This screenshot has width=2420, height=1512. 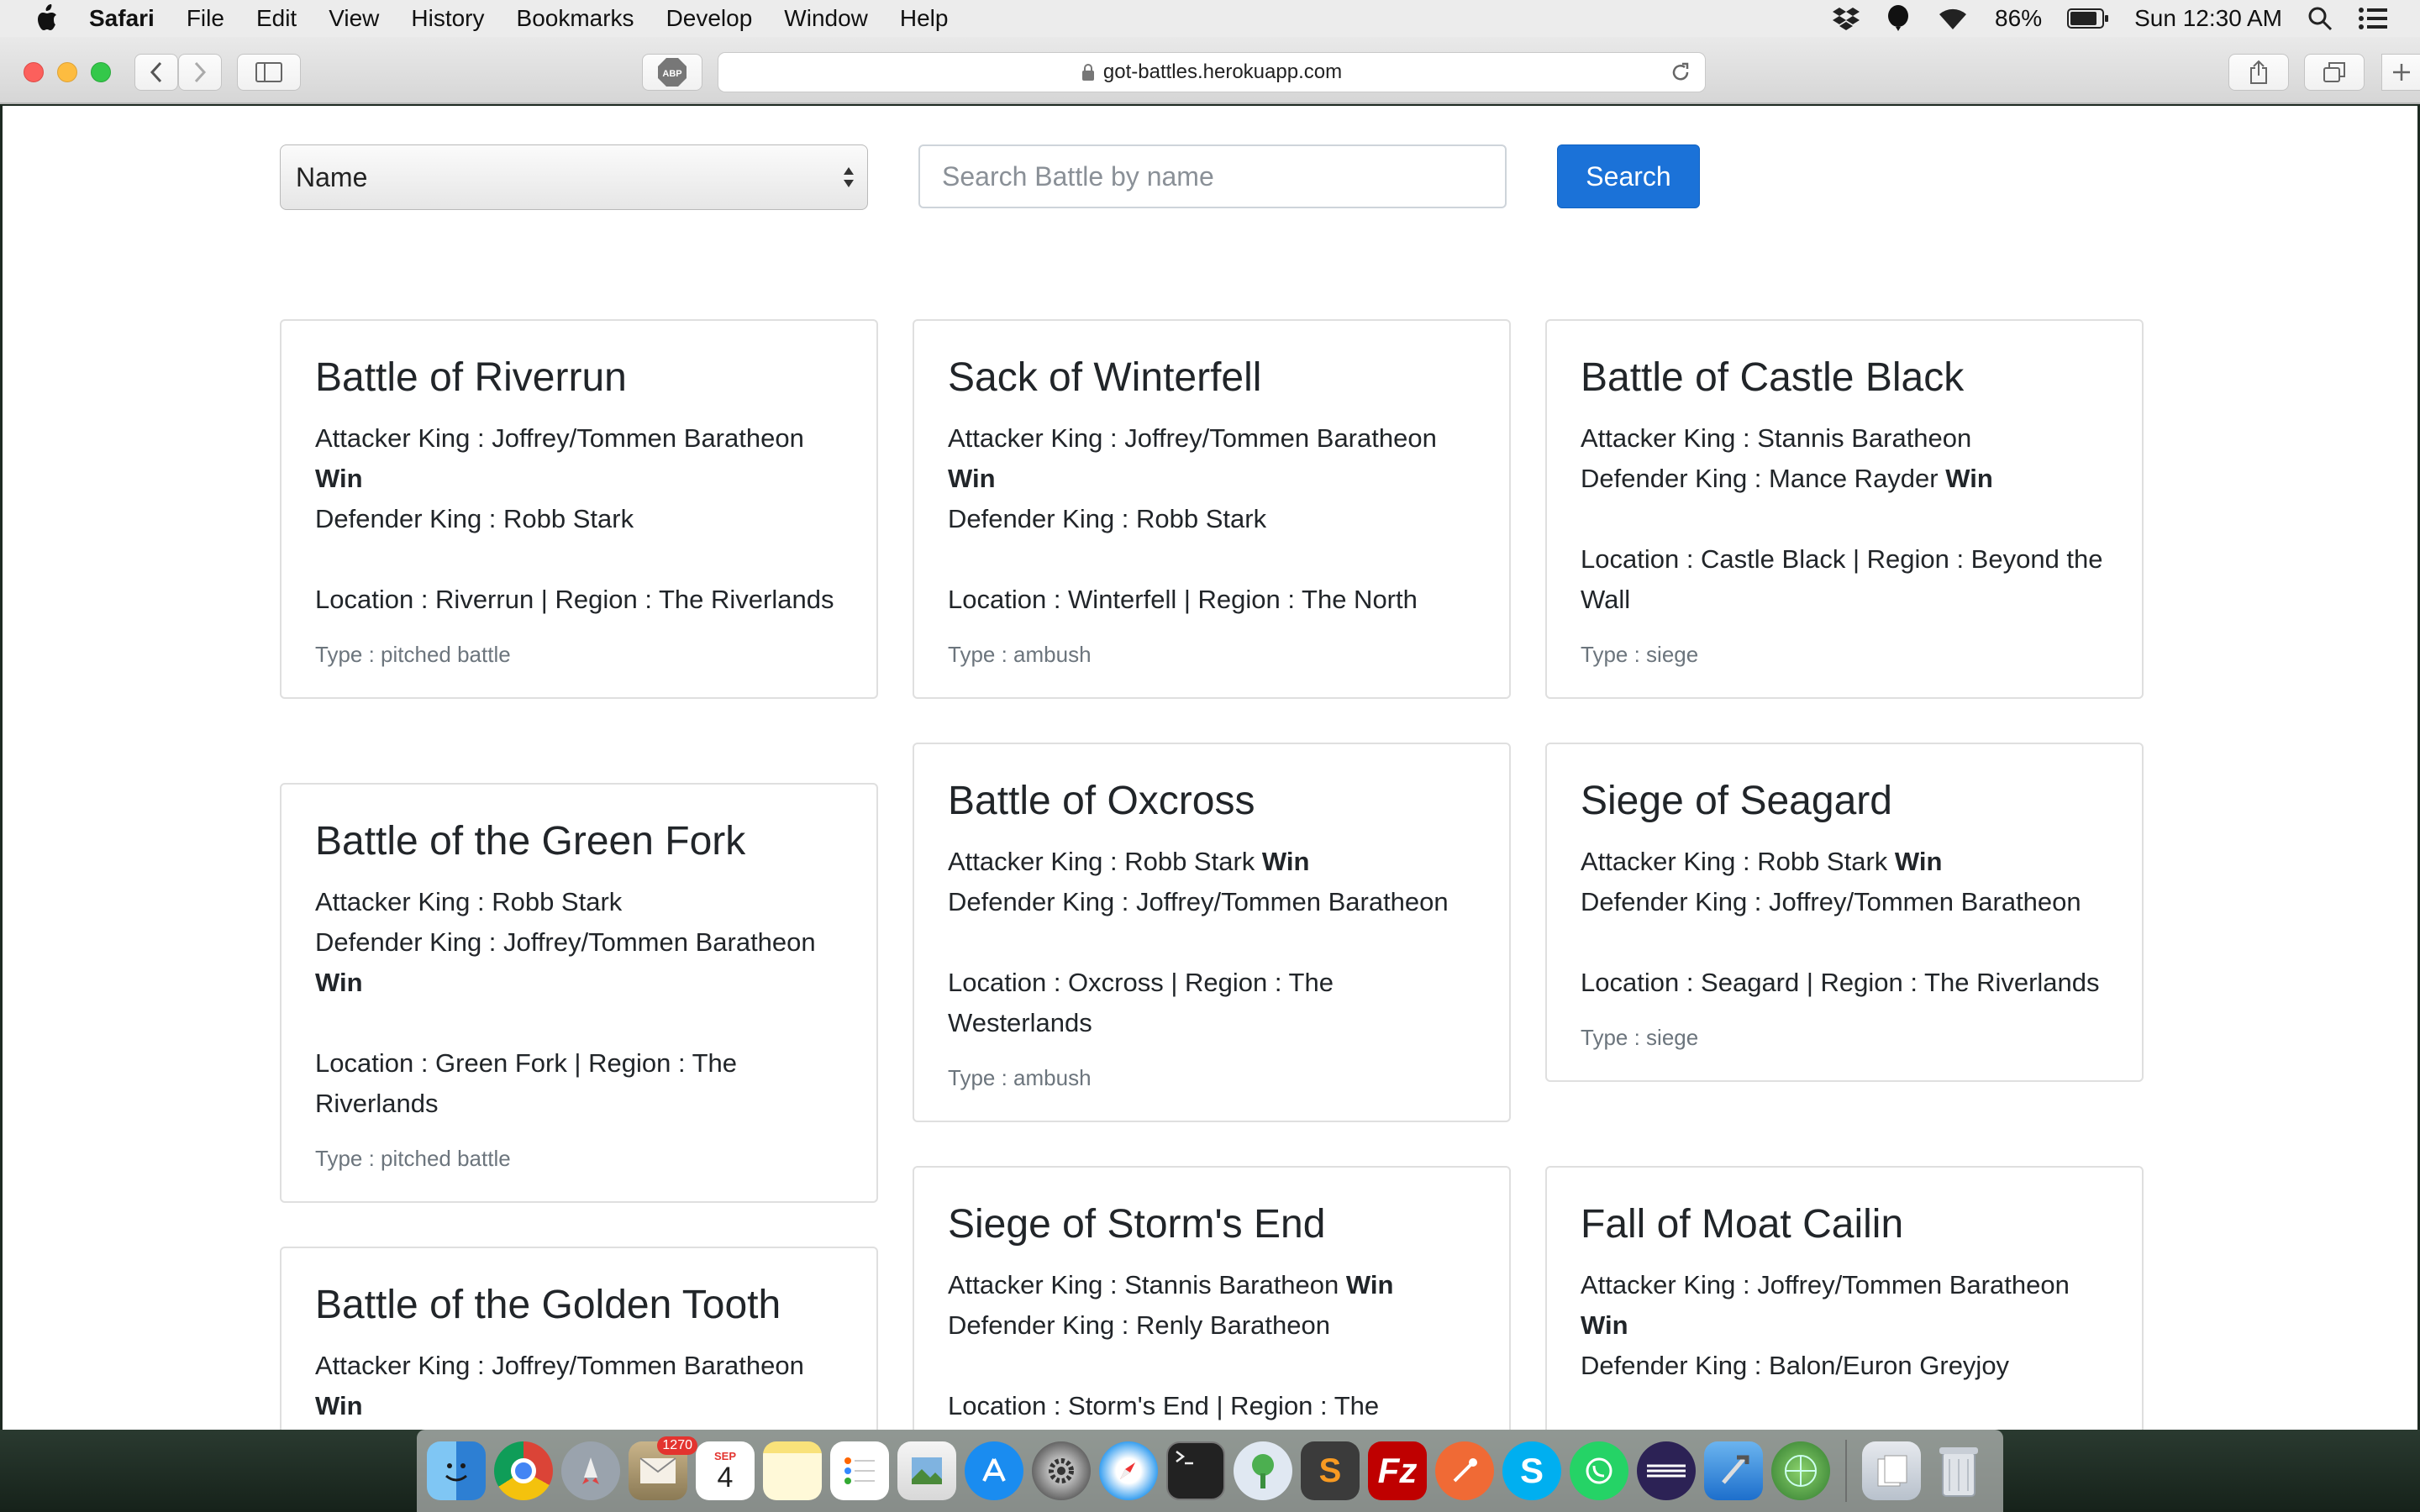 What do you see at coordinates (1796, 1365) in the screenshot?
I see `defender-line: Defender King : Balon/Euron Greyjoy` at bounding box center [1796, 1365].